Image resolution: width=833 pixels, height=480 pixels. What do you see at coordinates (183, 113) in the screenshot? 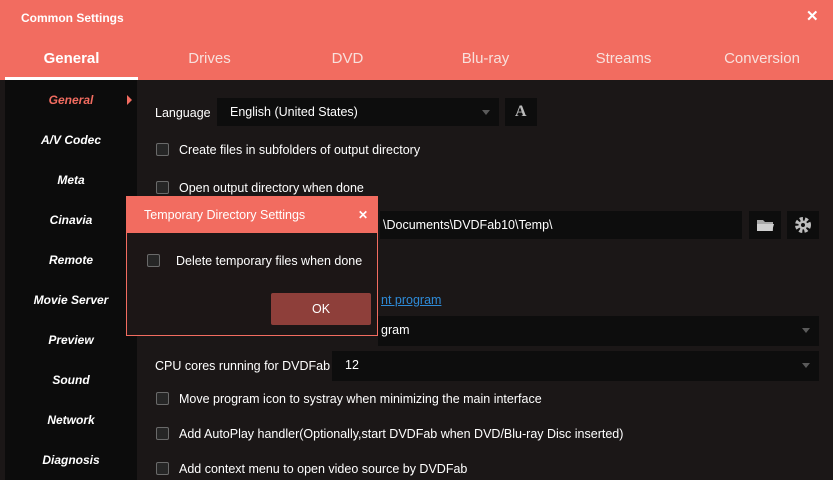
I see `language-label: Language` at bounding box center [183, 113].